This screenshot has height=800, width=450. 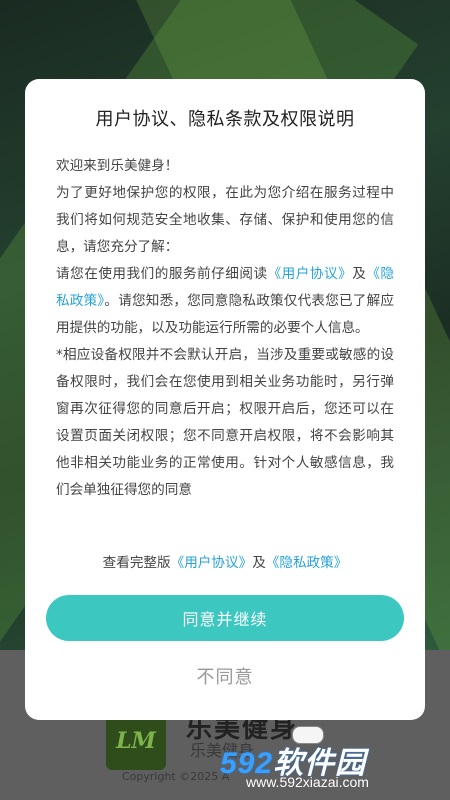 I want to click on user-agreement-link: 《用户协议》, so click(x=310, y=274).